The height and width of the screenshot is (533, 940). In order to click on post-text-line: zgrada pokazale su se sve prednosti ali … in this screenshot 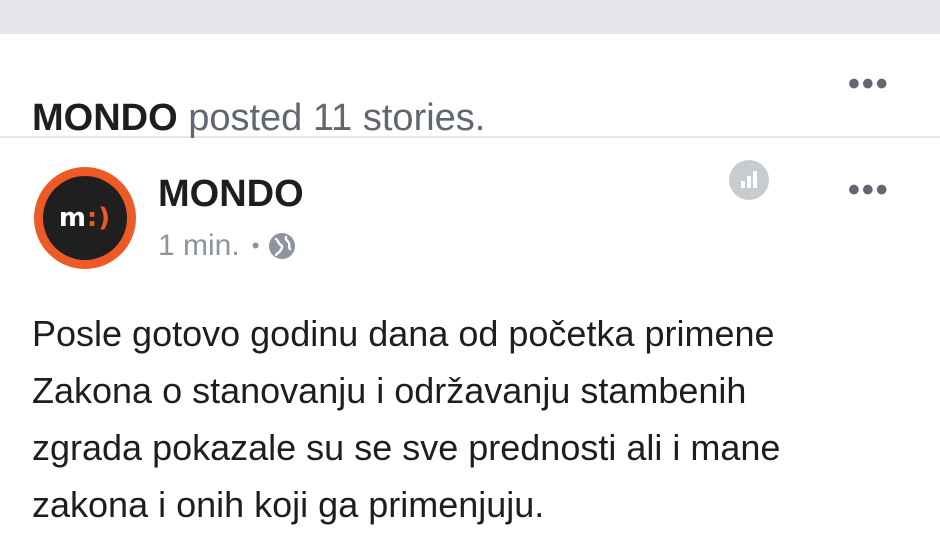, I will do `click(406, 447)`.